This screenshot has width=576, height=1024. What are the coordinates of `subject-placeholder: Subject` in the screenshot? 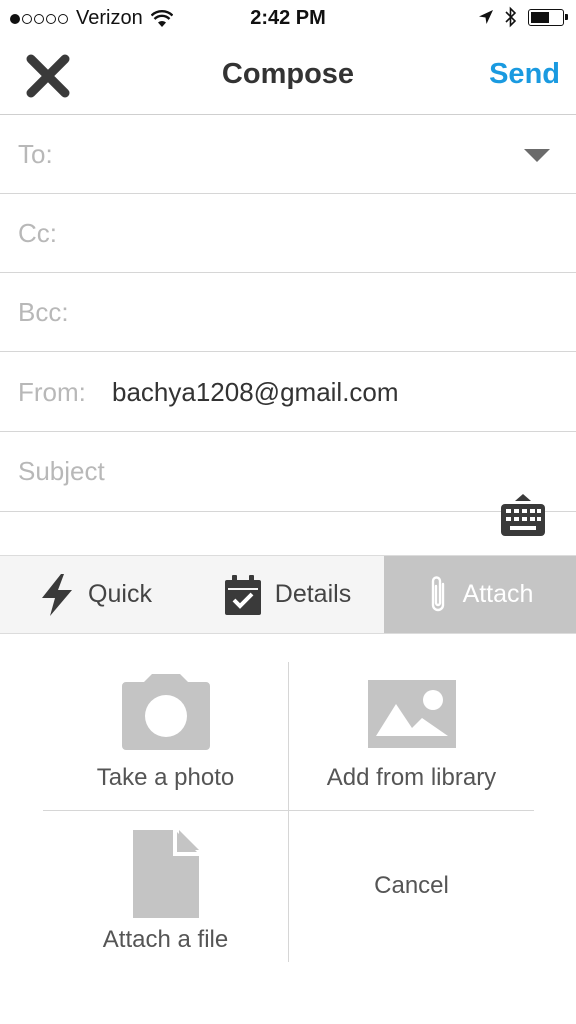 It's located at (61, 471).